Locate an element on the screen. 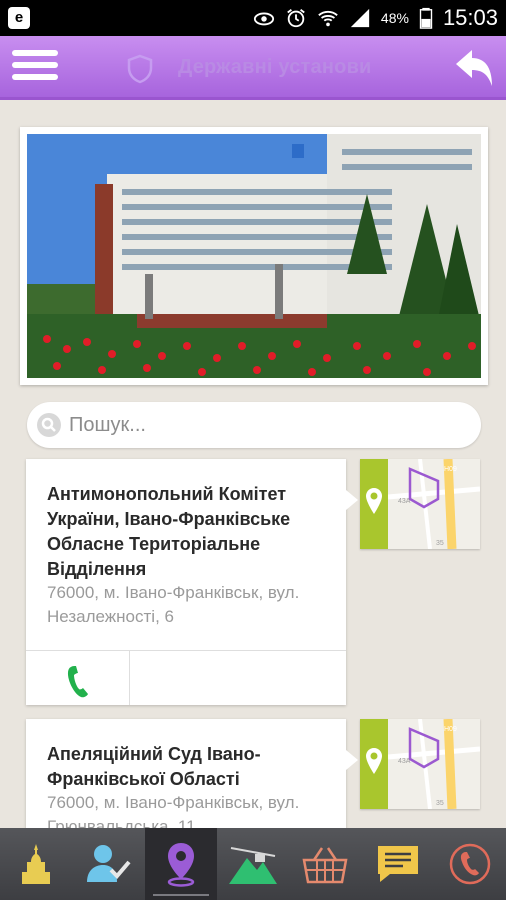 The height and width of the screenshot is (900, 506). nav-item-recreation is located at coordinates (253, 864).